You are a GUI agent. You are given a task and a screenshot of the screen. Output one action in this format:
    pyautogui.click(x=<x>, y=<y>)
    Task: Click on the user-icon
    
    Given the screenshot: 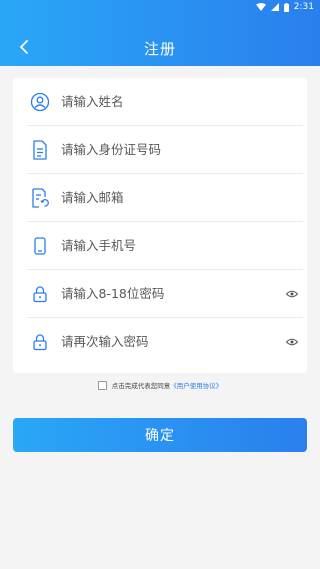 What is the action you would take?
    pyautogui.click(x=40, y=102)
    